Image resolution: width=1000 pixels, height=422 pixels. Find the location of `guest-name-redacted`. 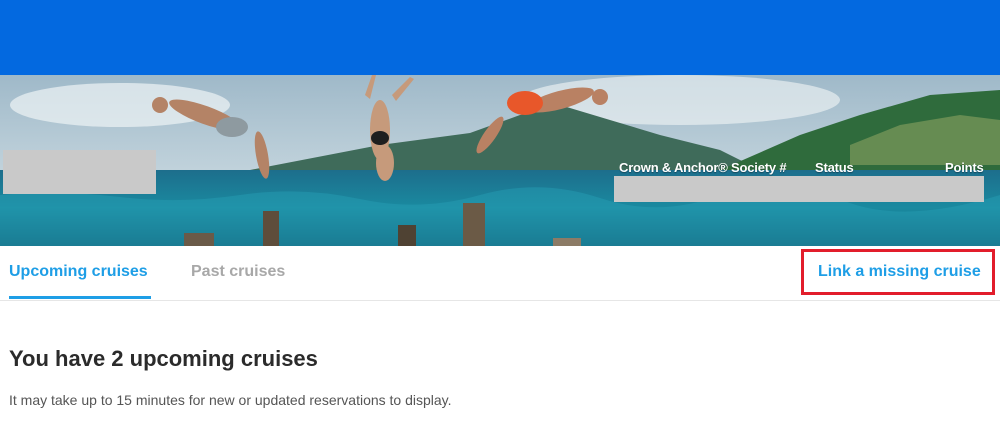

guest-name-redacted is located at coordinates (79, 172).